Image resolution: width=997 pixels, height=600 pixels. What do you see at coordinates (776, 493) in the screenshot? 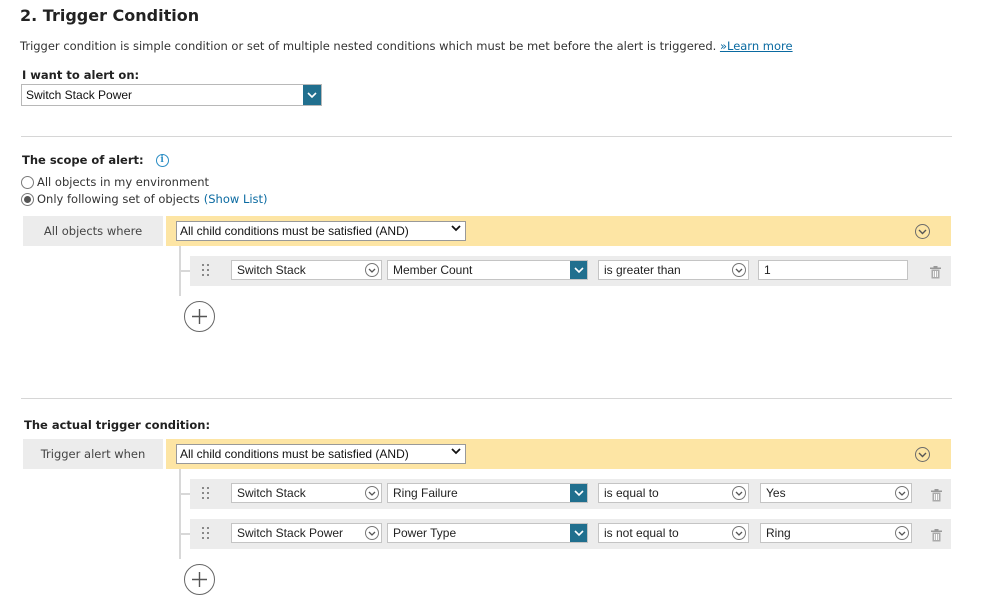
I see `value-text: Yes` at bounding box center [776, 493].